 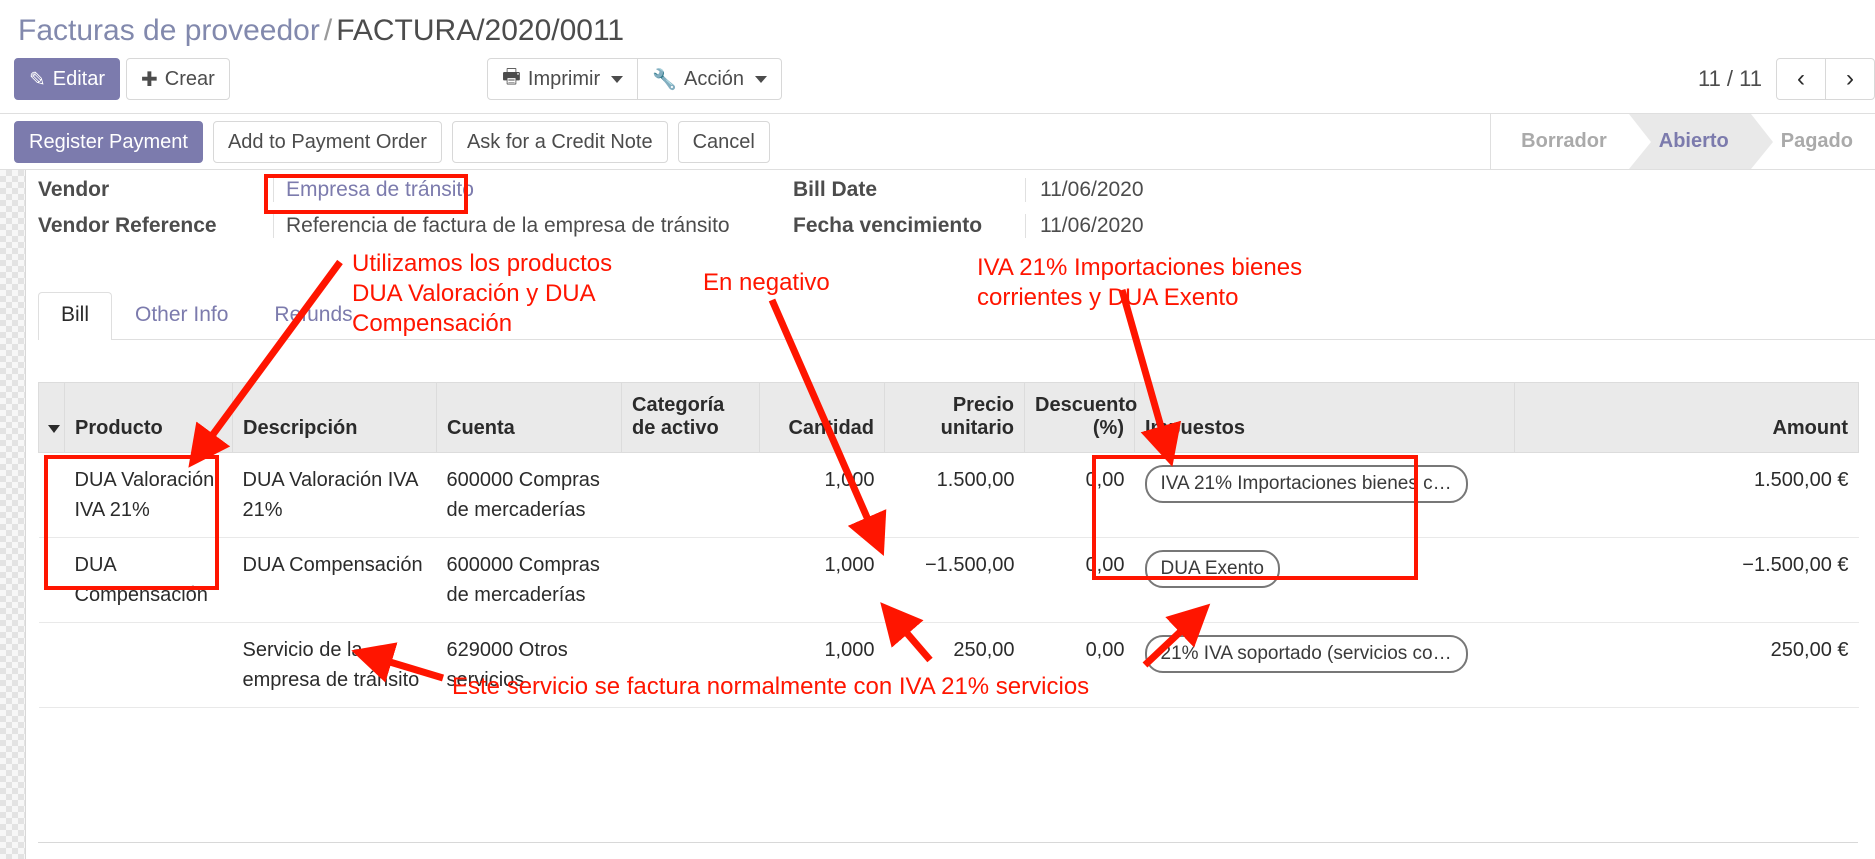 What do you see at coordinates (529, 417) in the screenshot?
I see `column-header-cuenta: Cuenta` at bounding box center [529, 417].